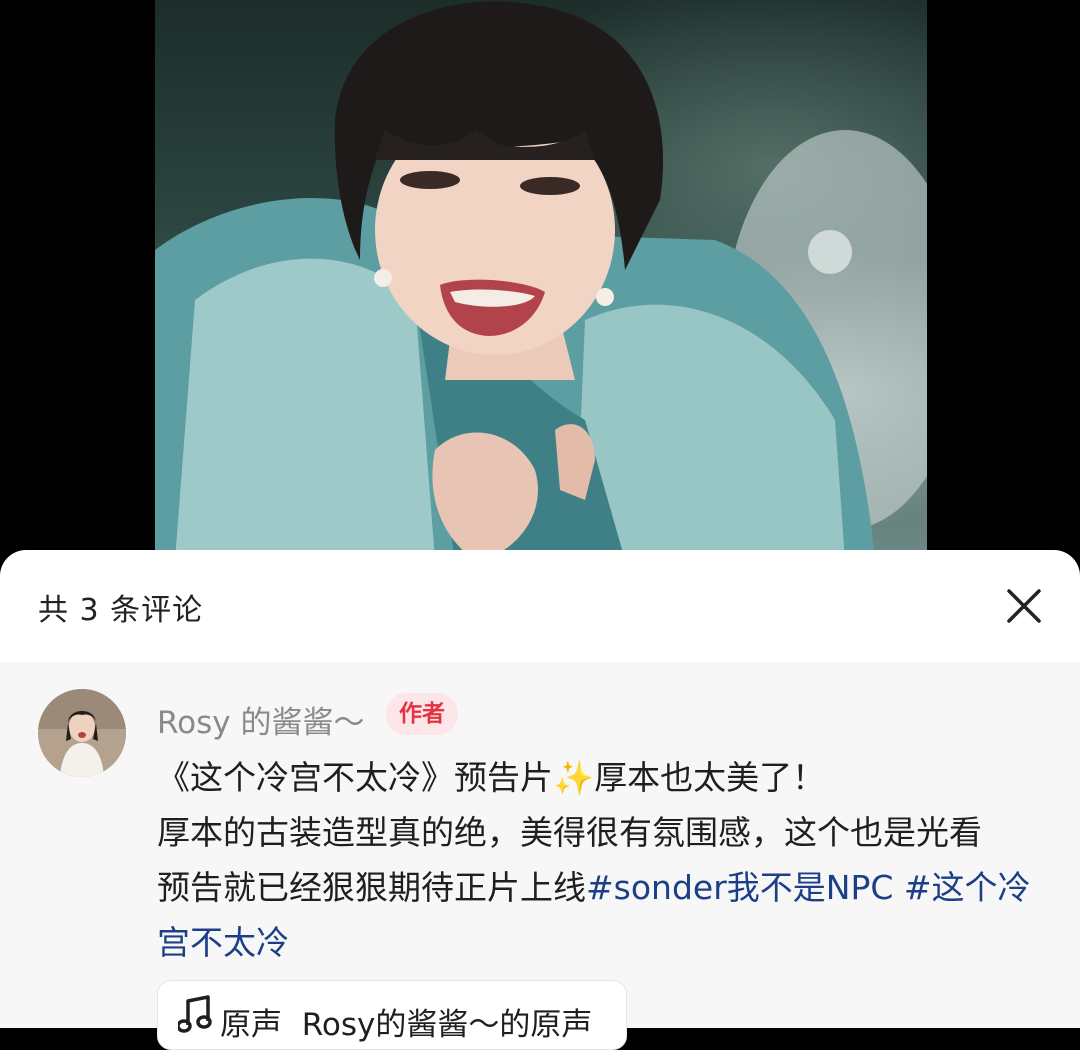  I want to click on avatar, so click(82, 733).